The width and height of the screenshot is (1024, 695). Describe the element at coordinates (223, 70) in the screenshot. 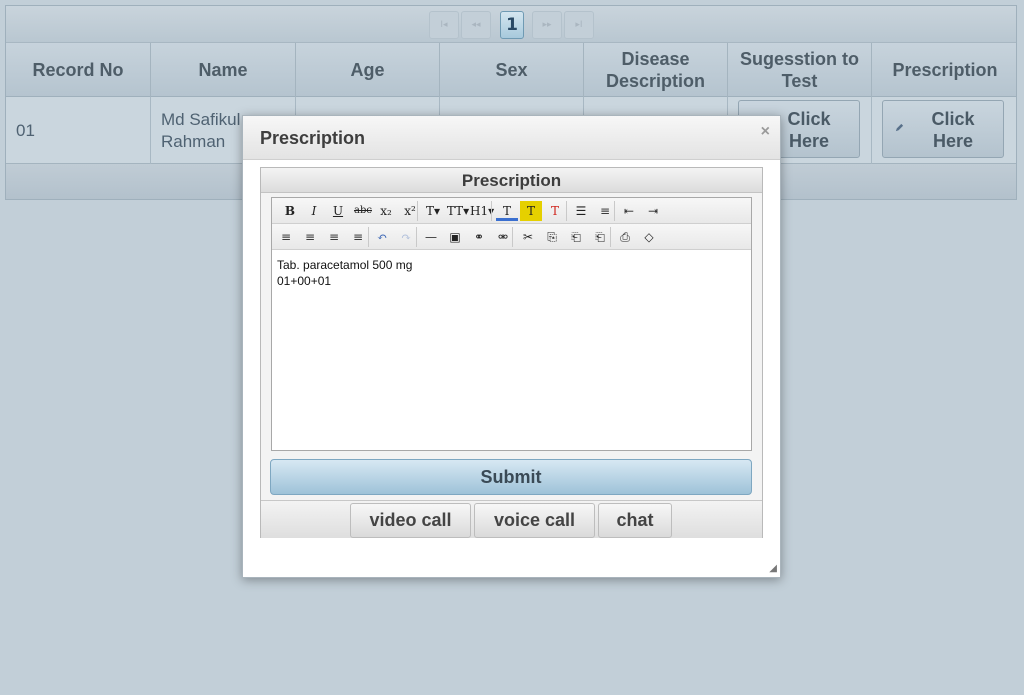

I see `column-header-name: Name` at that location.